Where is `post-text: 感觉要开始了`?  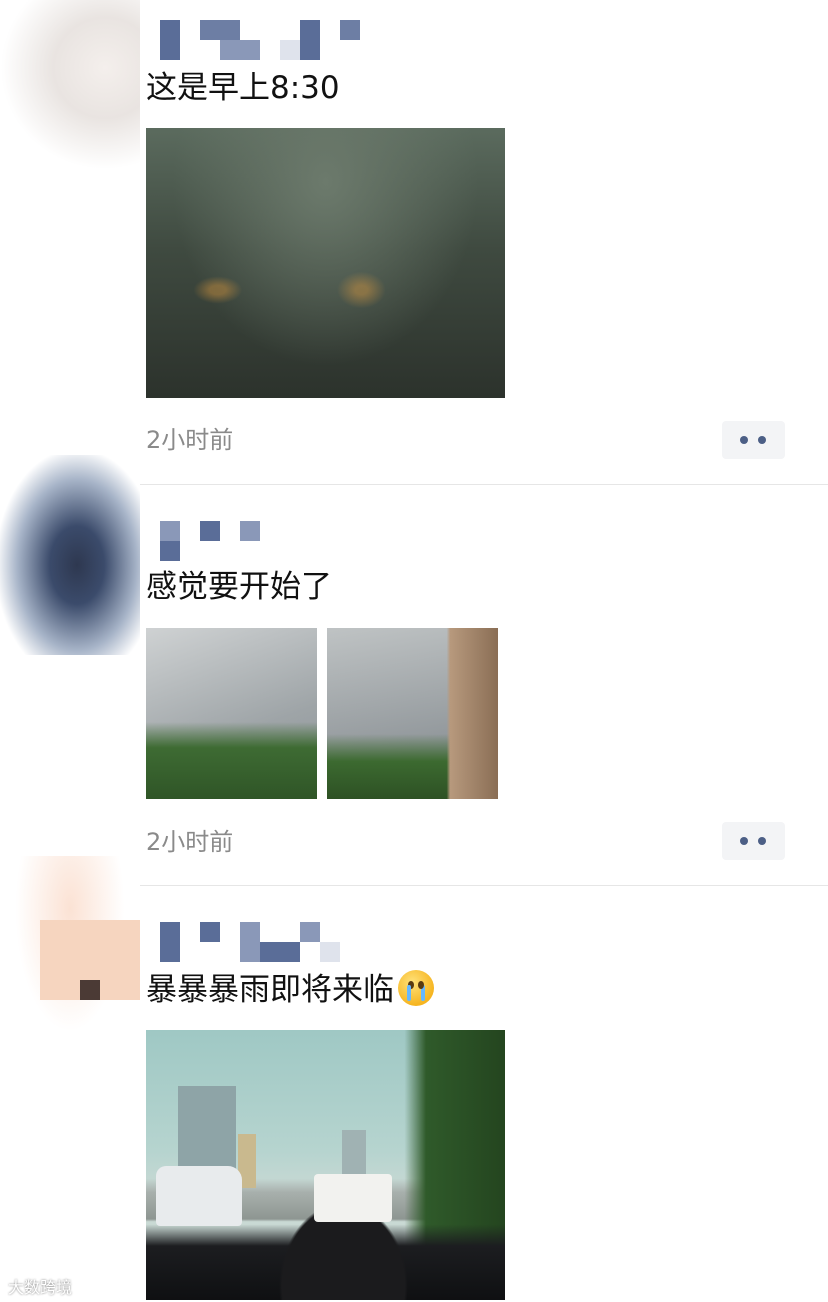 post-text: 感觉要开始了 is located at coordinates (239, 587).